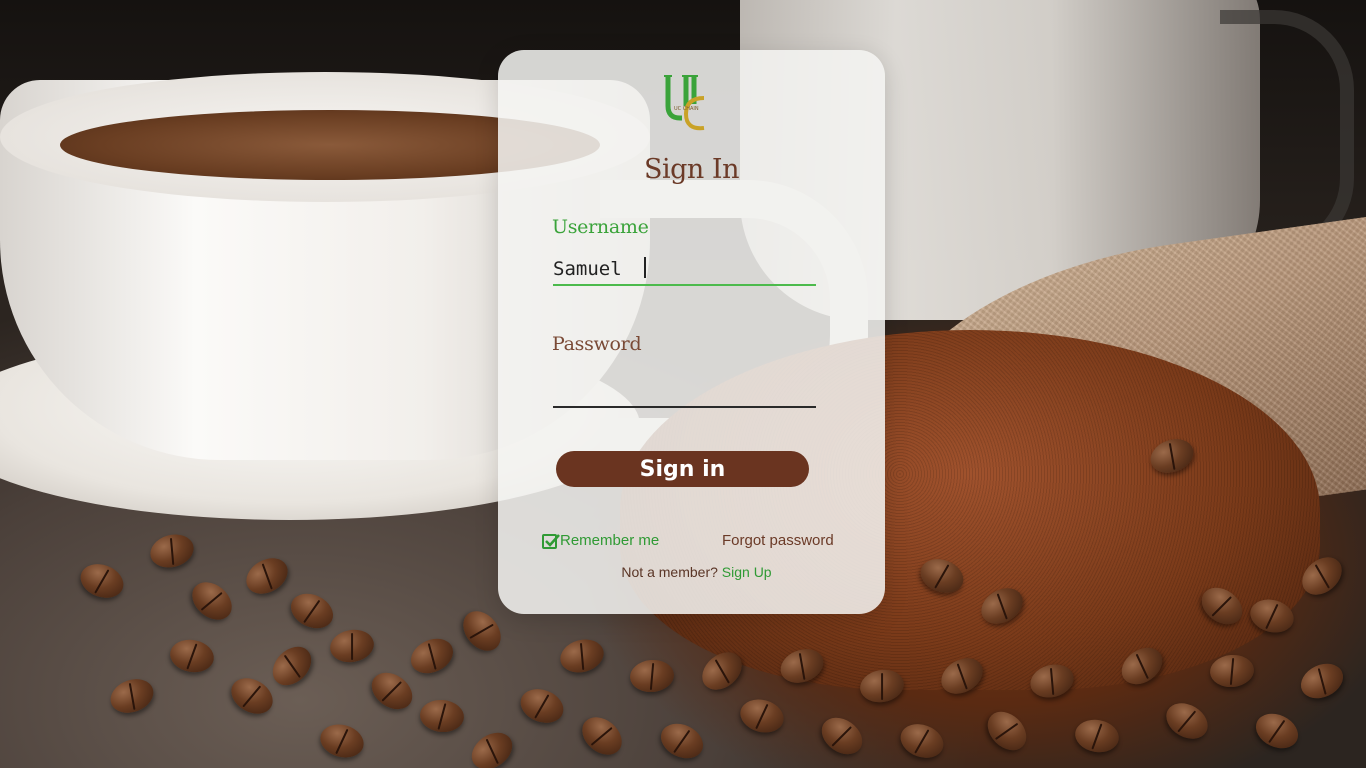 This screenshot has width=1366, height=768. What do you see at coordinates (610, 540) in the screenshot?
I see `remember-me-label: Remember me` at bounding box center [610, 540].